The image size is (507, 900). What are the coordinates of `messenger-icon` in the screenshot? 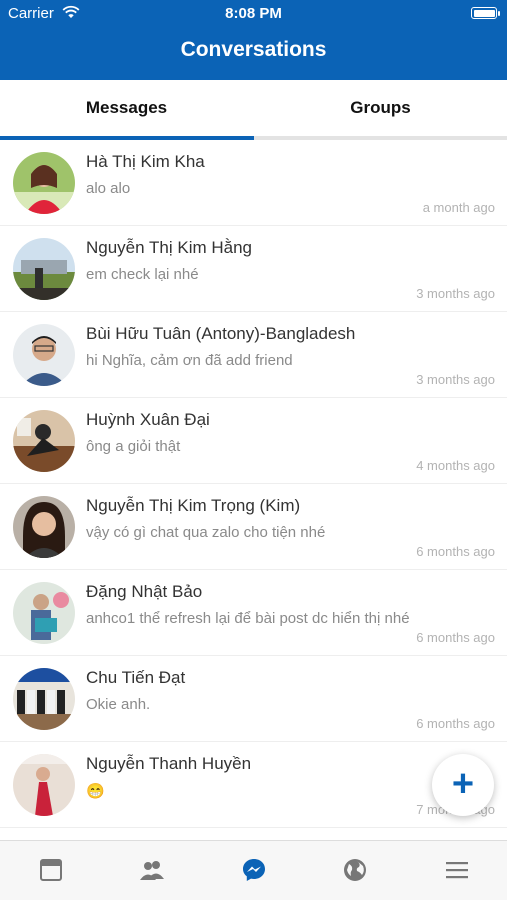 It's located at (254, 870).